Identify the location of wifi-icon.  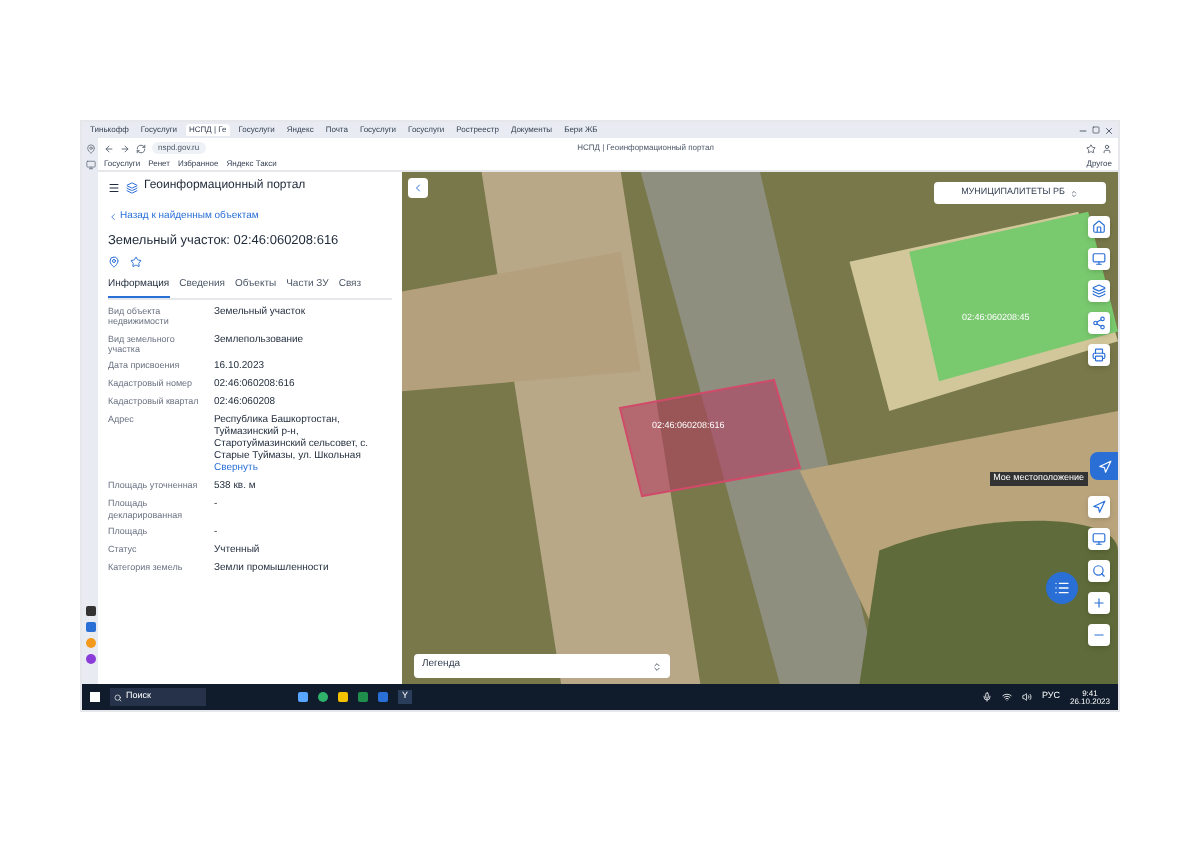
(1006, 697).